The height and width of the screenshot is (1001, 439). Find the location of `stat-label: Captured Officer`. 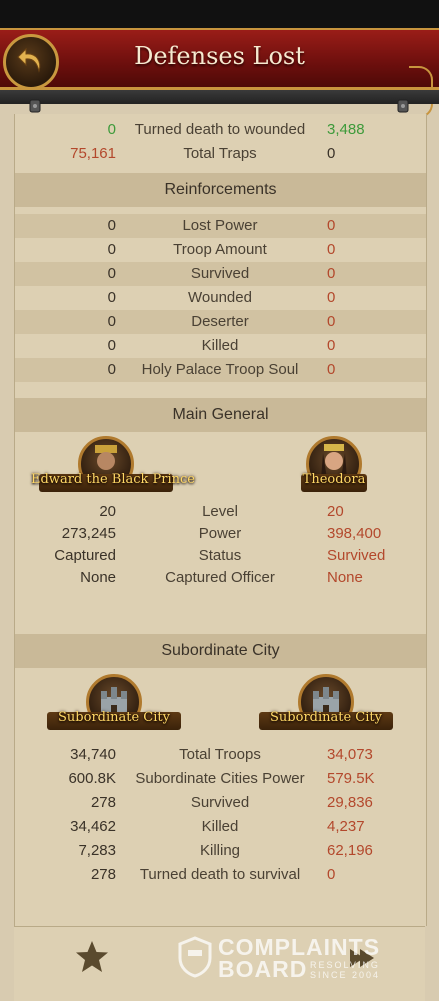

stat-label: Captured Officer is located at coordinates (220, 577).